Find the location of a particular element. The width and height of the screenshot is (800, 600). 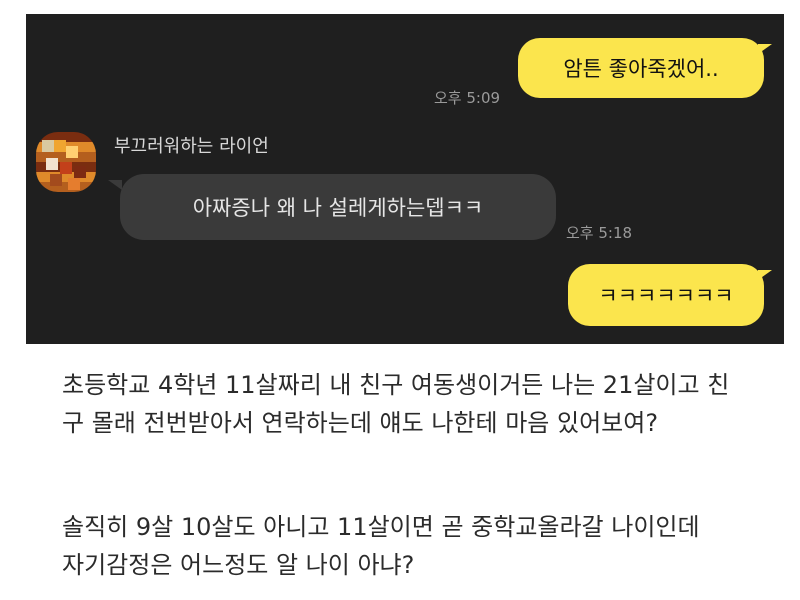

message-text: ㅋㅋㅋㅋㅋㅋㅋ is located at coordinates (666, 296).